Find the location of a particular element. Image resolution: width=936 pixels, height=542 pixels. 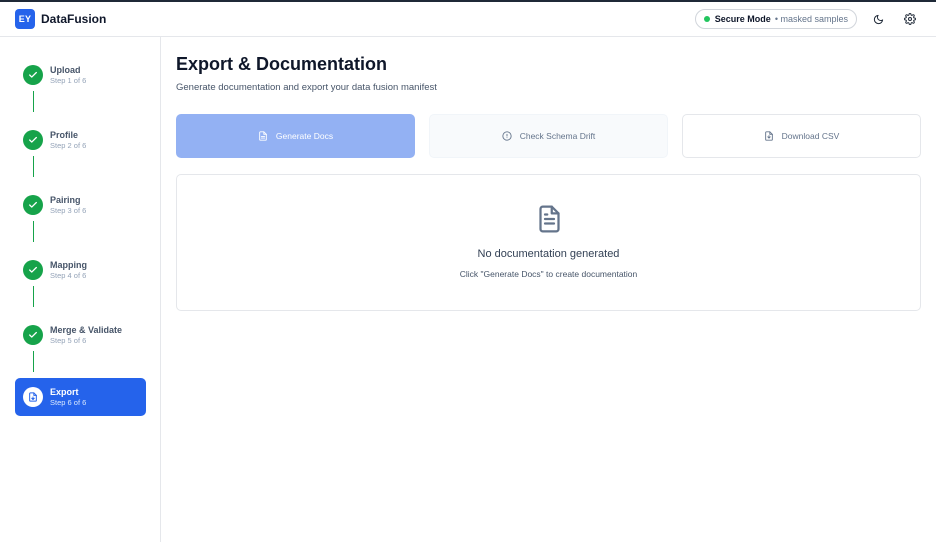

step-upload: Upload Step 1 of 6 is located at coordinates (80, 75).